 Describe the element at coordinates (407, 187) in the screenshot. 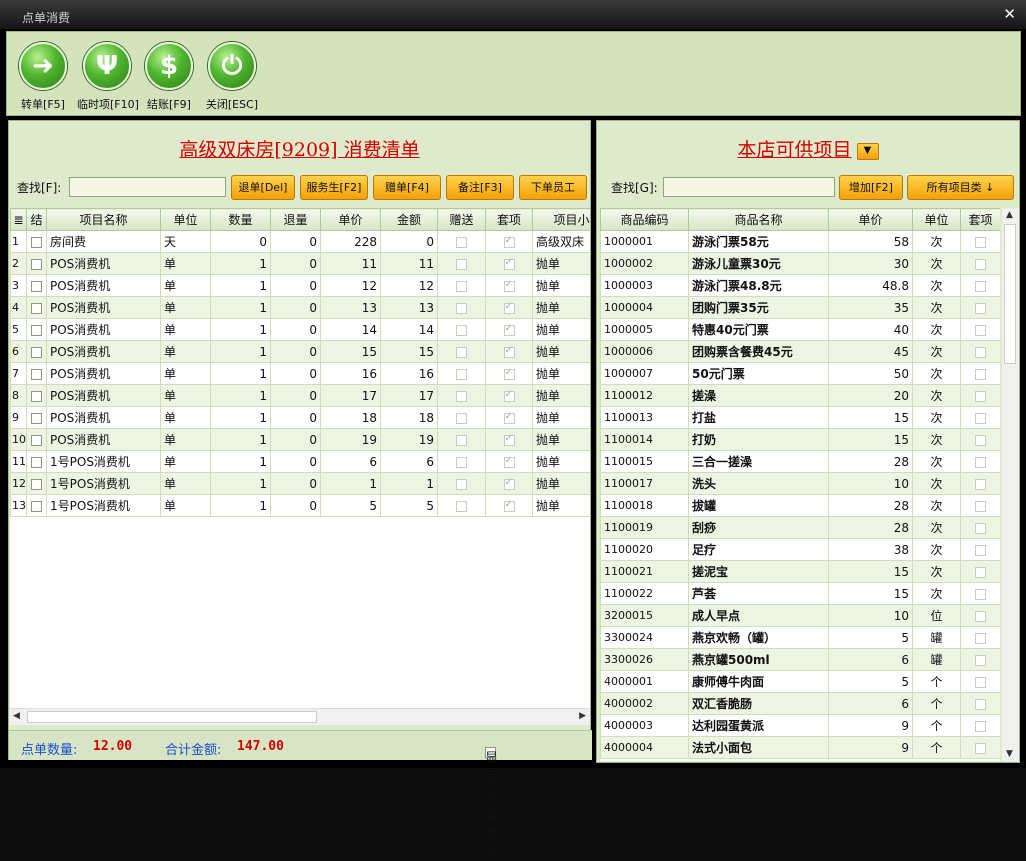

I see `gift-button: 赠单[F4]` at that location.